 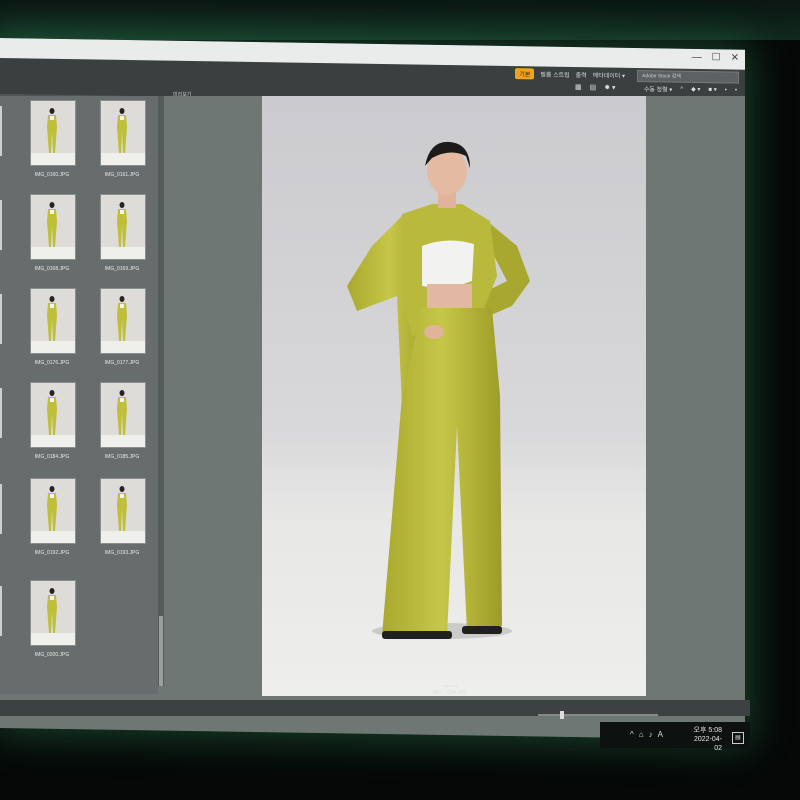 I want to click on thumbnail-label: IMG_0177.JPG, so click(x=122, y=363).